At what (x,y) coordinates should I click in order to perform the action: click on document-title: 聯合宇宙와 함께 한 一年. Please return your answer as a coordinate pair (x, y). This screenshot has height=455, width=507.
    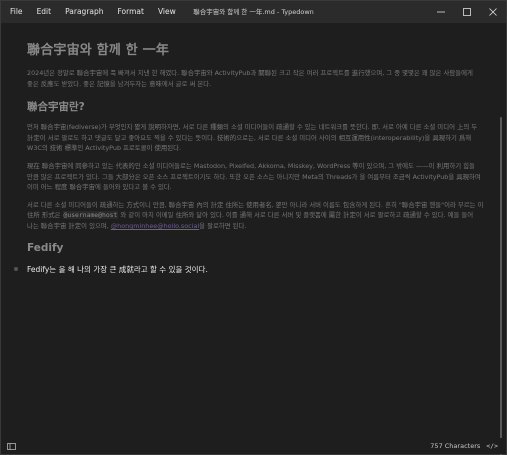
    Looking at the image, I should click on (255, 48).